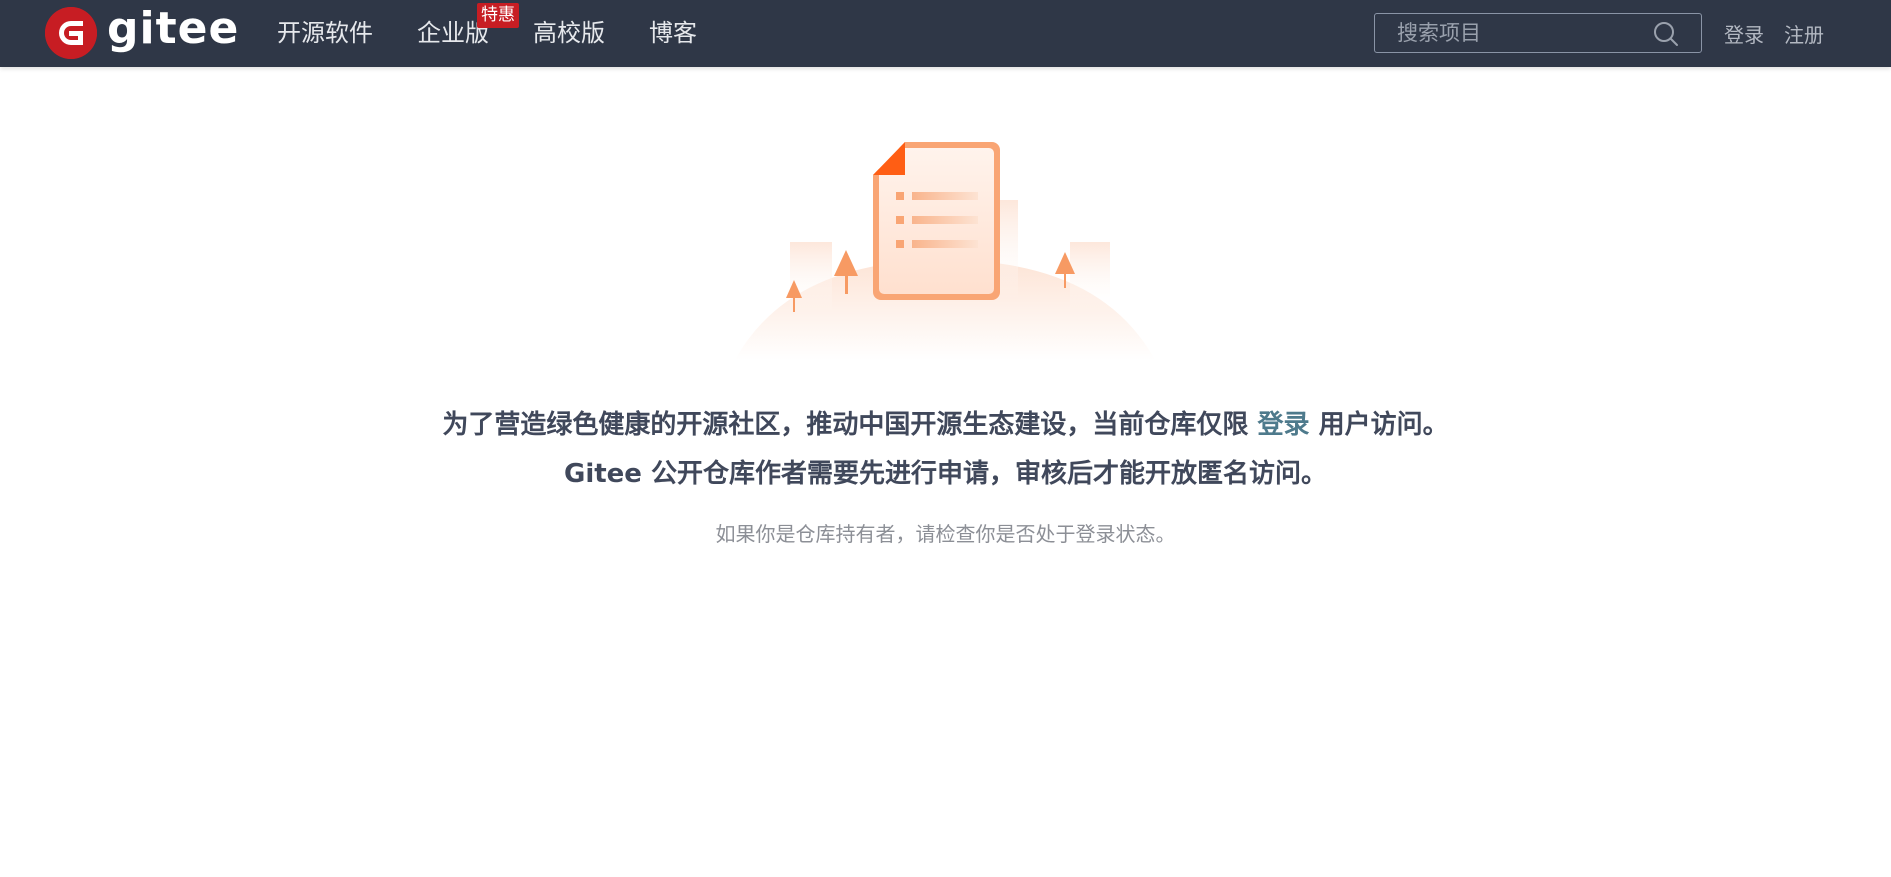 Image resolution: width=1891 pixels, height=877 pixels. Describe the element at coordinates (1744, 33) in the screenshot. I see `login-link: 登录` at that location.